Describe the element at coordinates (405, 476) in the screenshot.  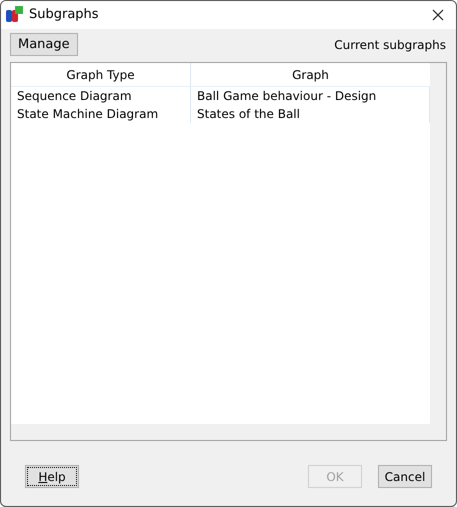
I see `dialog-button: Cancel` at that location.